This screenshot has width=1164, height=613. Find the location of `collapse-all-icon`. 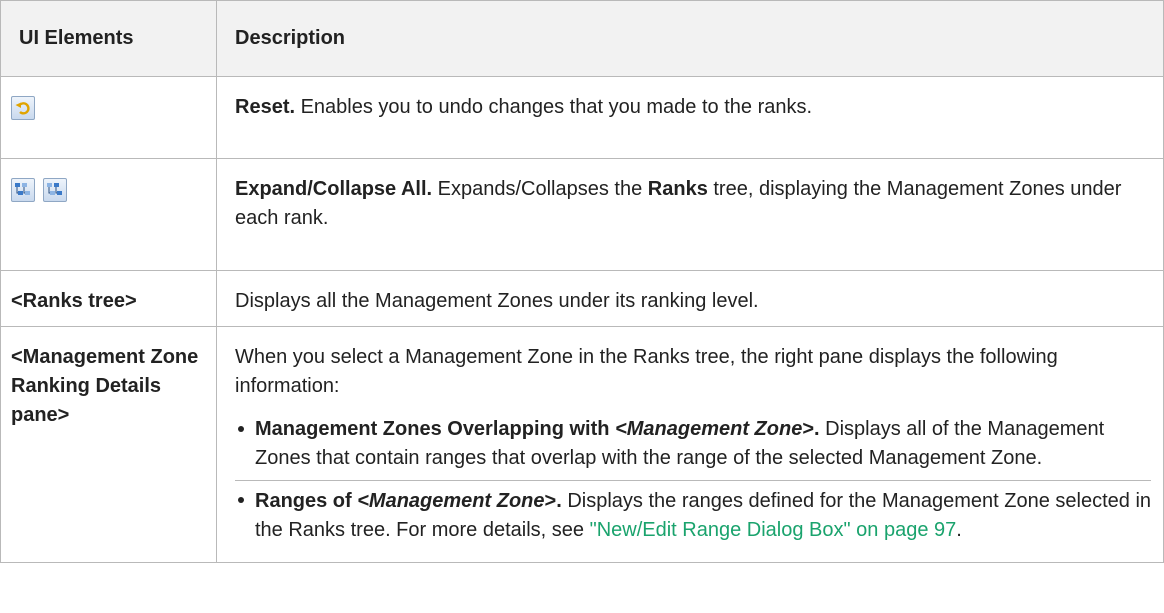

collapse-all-icon is located at coordinates (54, 189).